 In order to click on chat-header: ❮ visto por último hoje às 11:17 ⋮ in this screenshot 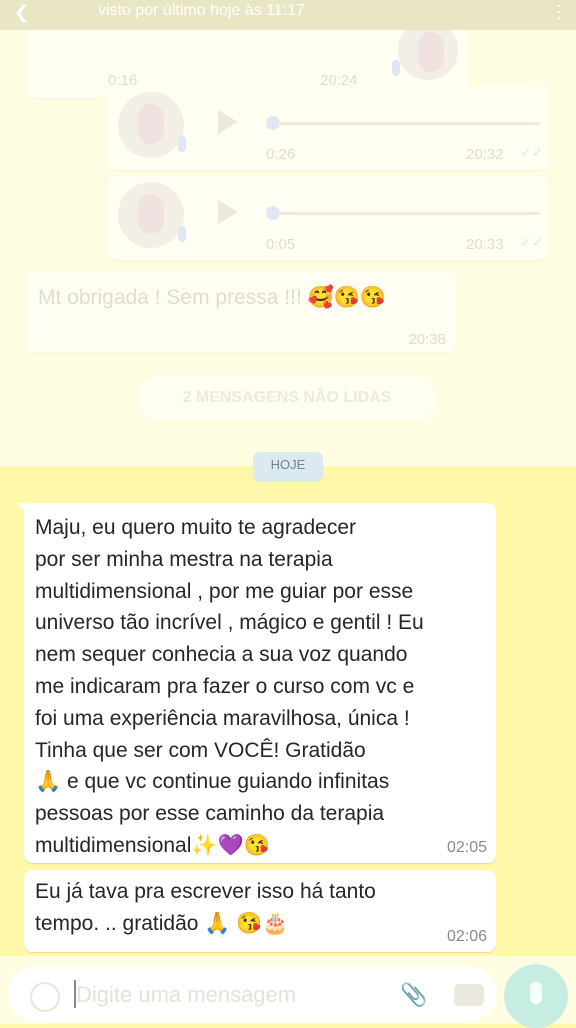, I will do `click(288, 15)`.